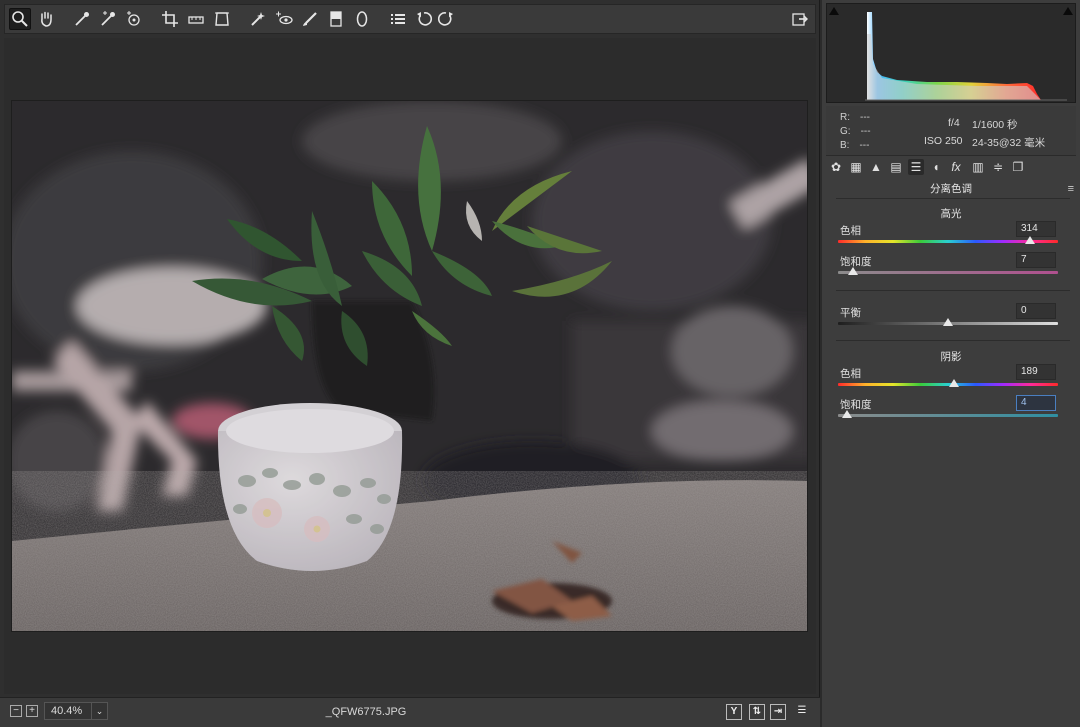 Image resolution: width=1080 pixels, height=727 pixels. What do you see at coordinates (954, 123) in the screenshot?
I see `aperture: f/4` at bounding box center [954, 123].